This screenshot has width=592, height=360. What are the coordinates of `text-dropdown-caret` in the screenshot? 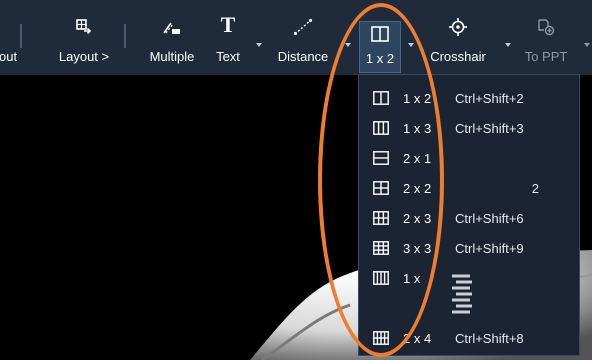 It's located at (259, 45).